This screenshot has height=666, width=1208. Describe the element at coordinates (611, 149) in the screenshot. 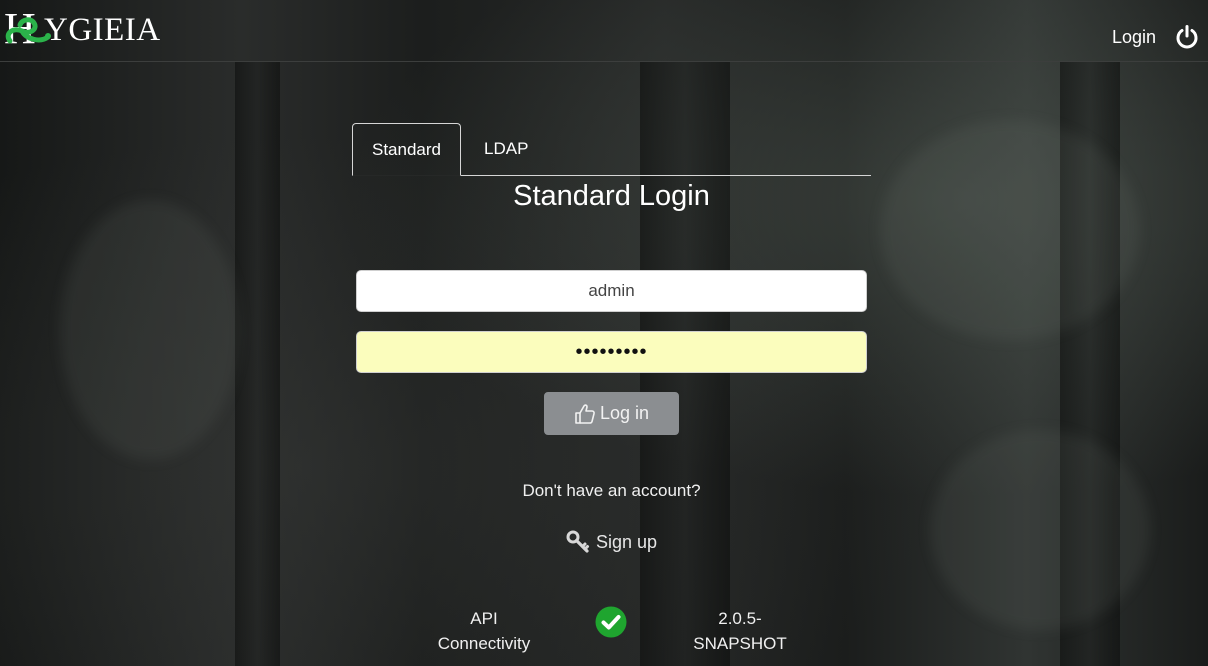

I see `login-tabs: Standard LDAP` at that location.